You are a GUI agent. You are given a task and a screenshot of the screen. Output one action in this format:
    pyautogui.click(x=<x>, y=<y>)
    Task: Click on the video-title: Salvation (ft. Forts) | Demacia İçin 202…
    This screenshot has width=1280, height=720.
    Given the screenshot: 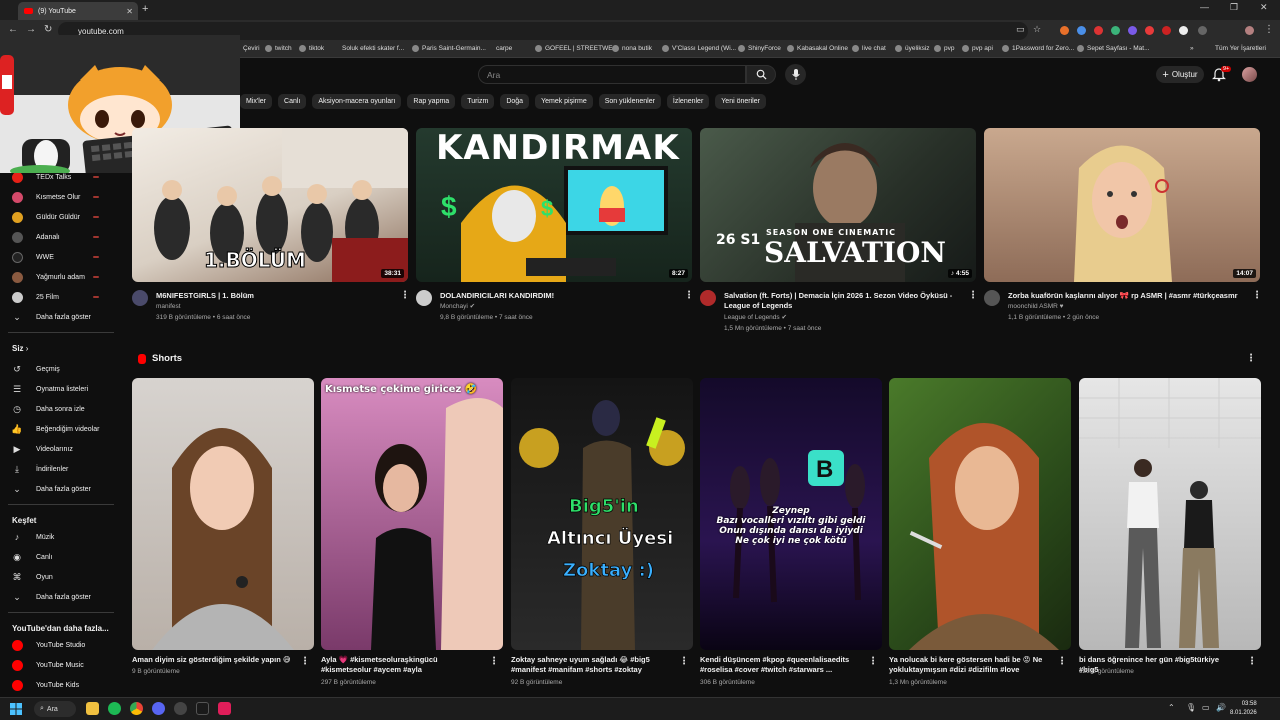 What is the action you would take?
    pyautogui.click(x=842, y=301)
    